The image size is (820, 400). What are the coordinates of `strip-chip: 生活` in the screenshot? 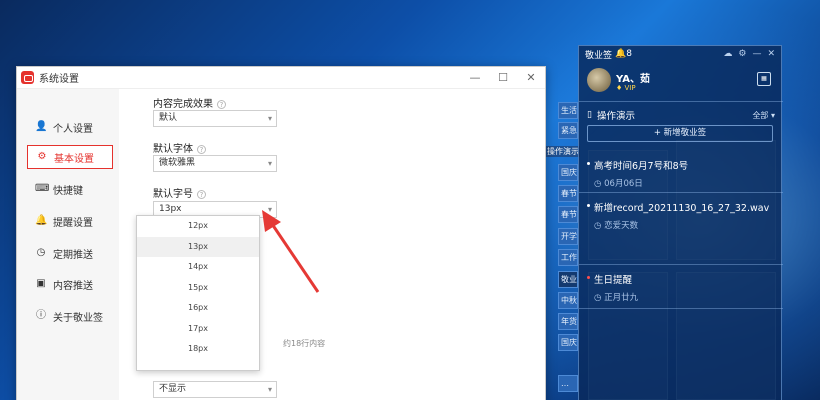 It's located at (568, 110).